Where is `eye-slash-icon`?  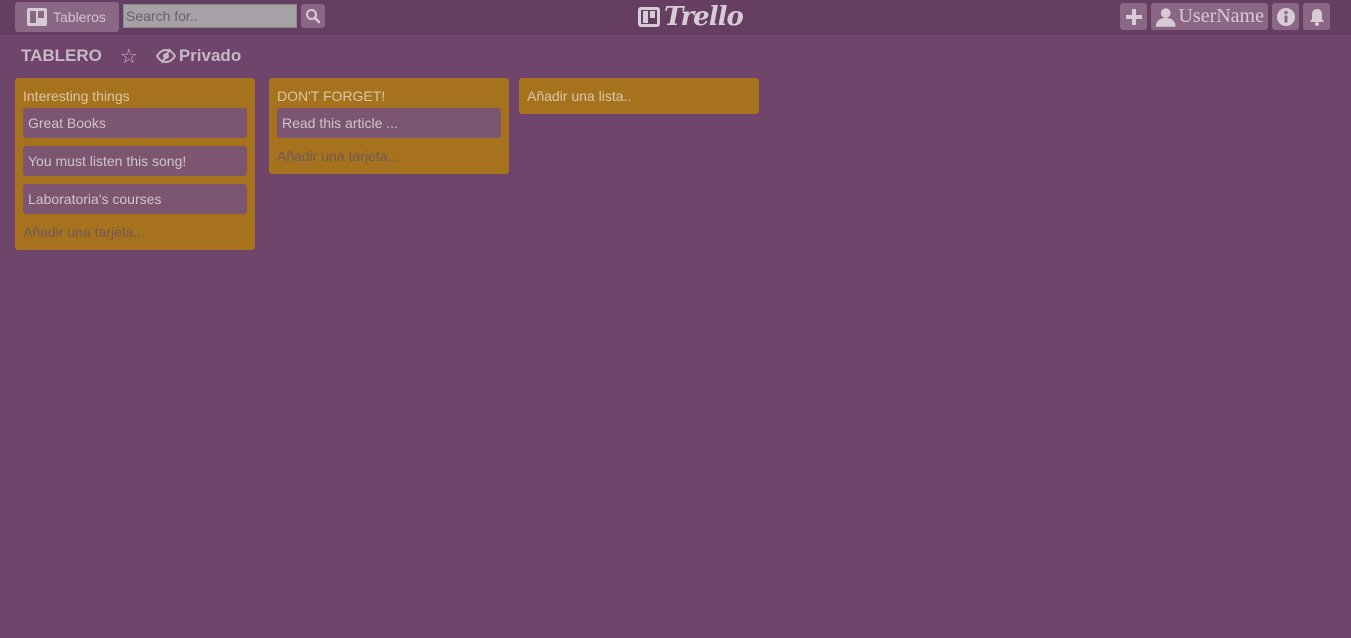
eye-slash-icon is located at coordinates (165, 56).